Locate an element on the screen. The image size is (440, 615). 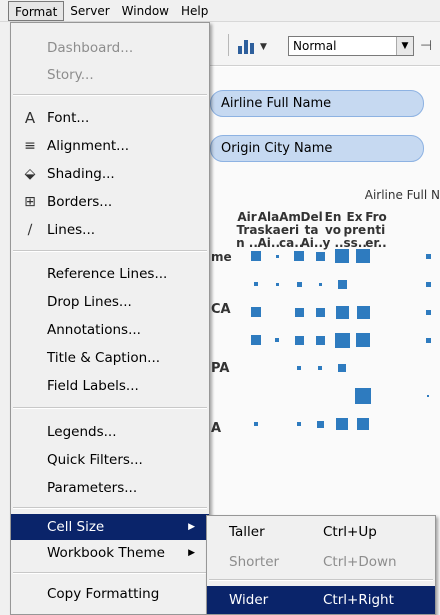
submenu-item-label: Shorter is located at coordinates (254, 562).